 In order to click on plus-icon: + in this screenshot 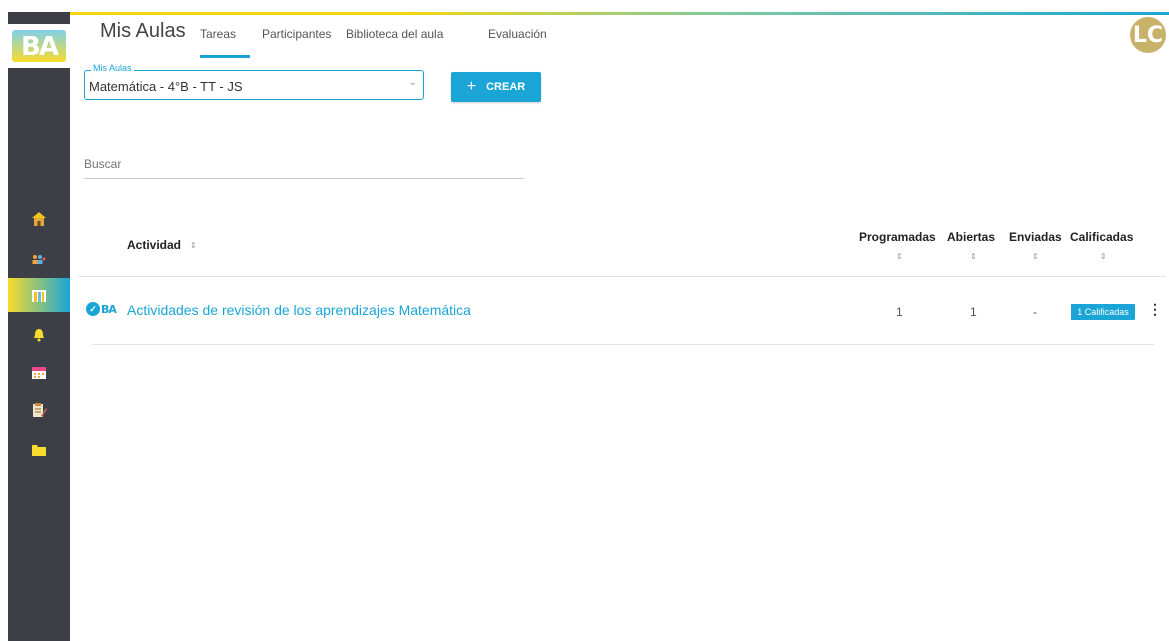, I will do `click(471, 86)`.